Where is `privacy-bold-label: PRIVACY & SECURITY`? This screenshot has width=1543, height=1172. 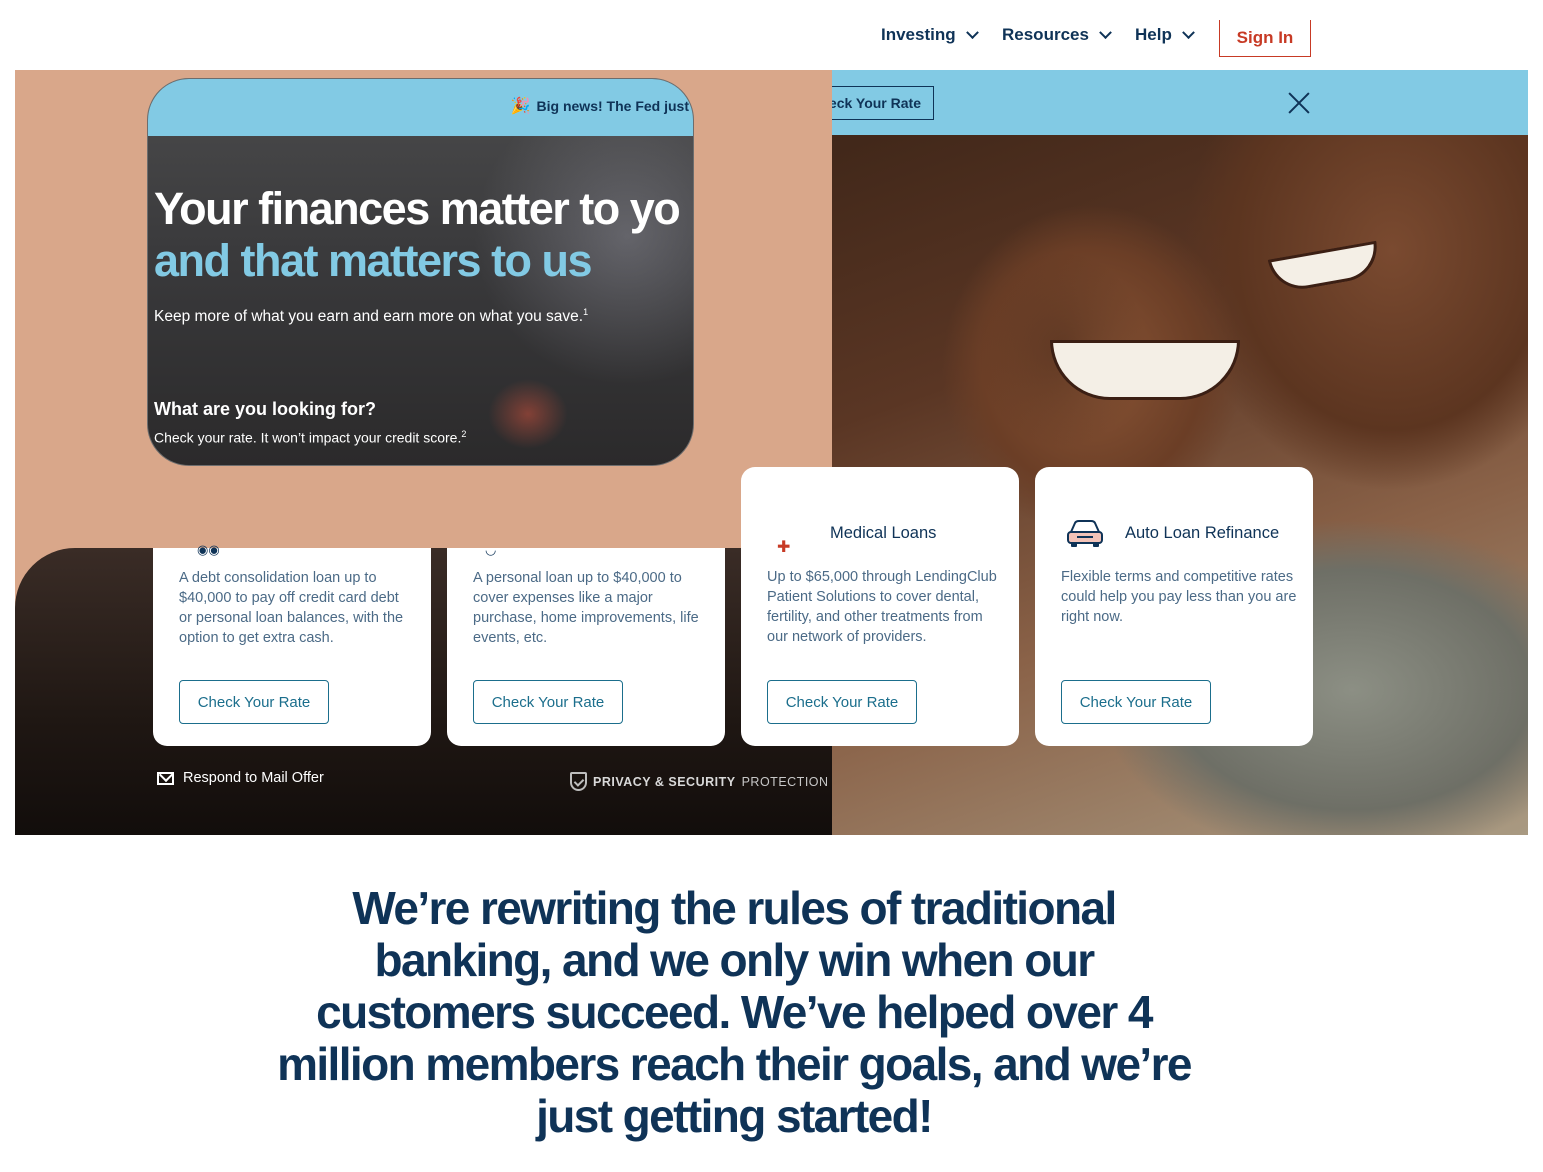
privacy-bold-label: PRIVACY & SECURITY is located at coordinates (664, 781).